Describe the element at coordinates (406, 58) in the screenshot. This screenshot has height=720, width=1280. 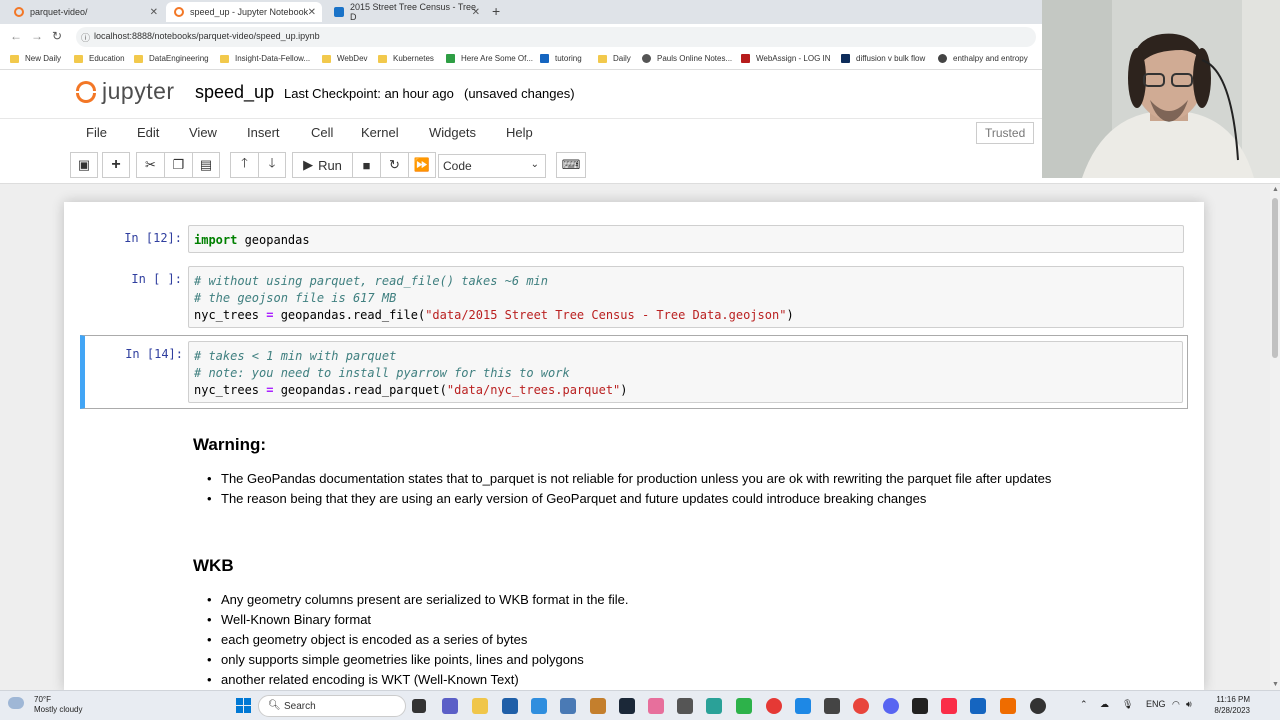
I see `bookmark: Kubernetes` at that location.